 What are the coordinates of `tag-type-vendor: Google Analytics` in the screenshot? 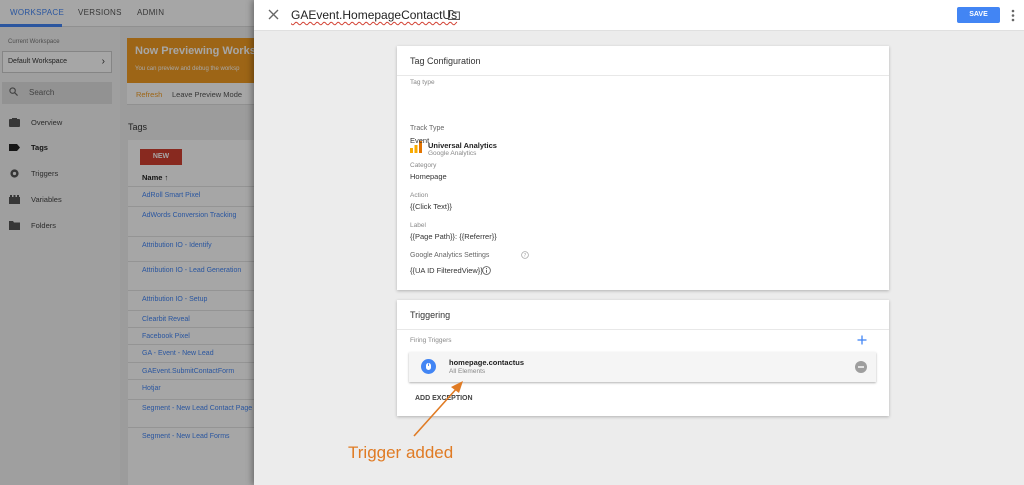 It's located at (452, 153).